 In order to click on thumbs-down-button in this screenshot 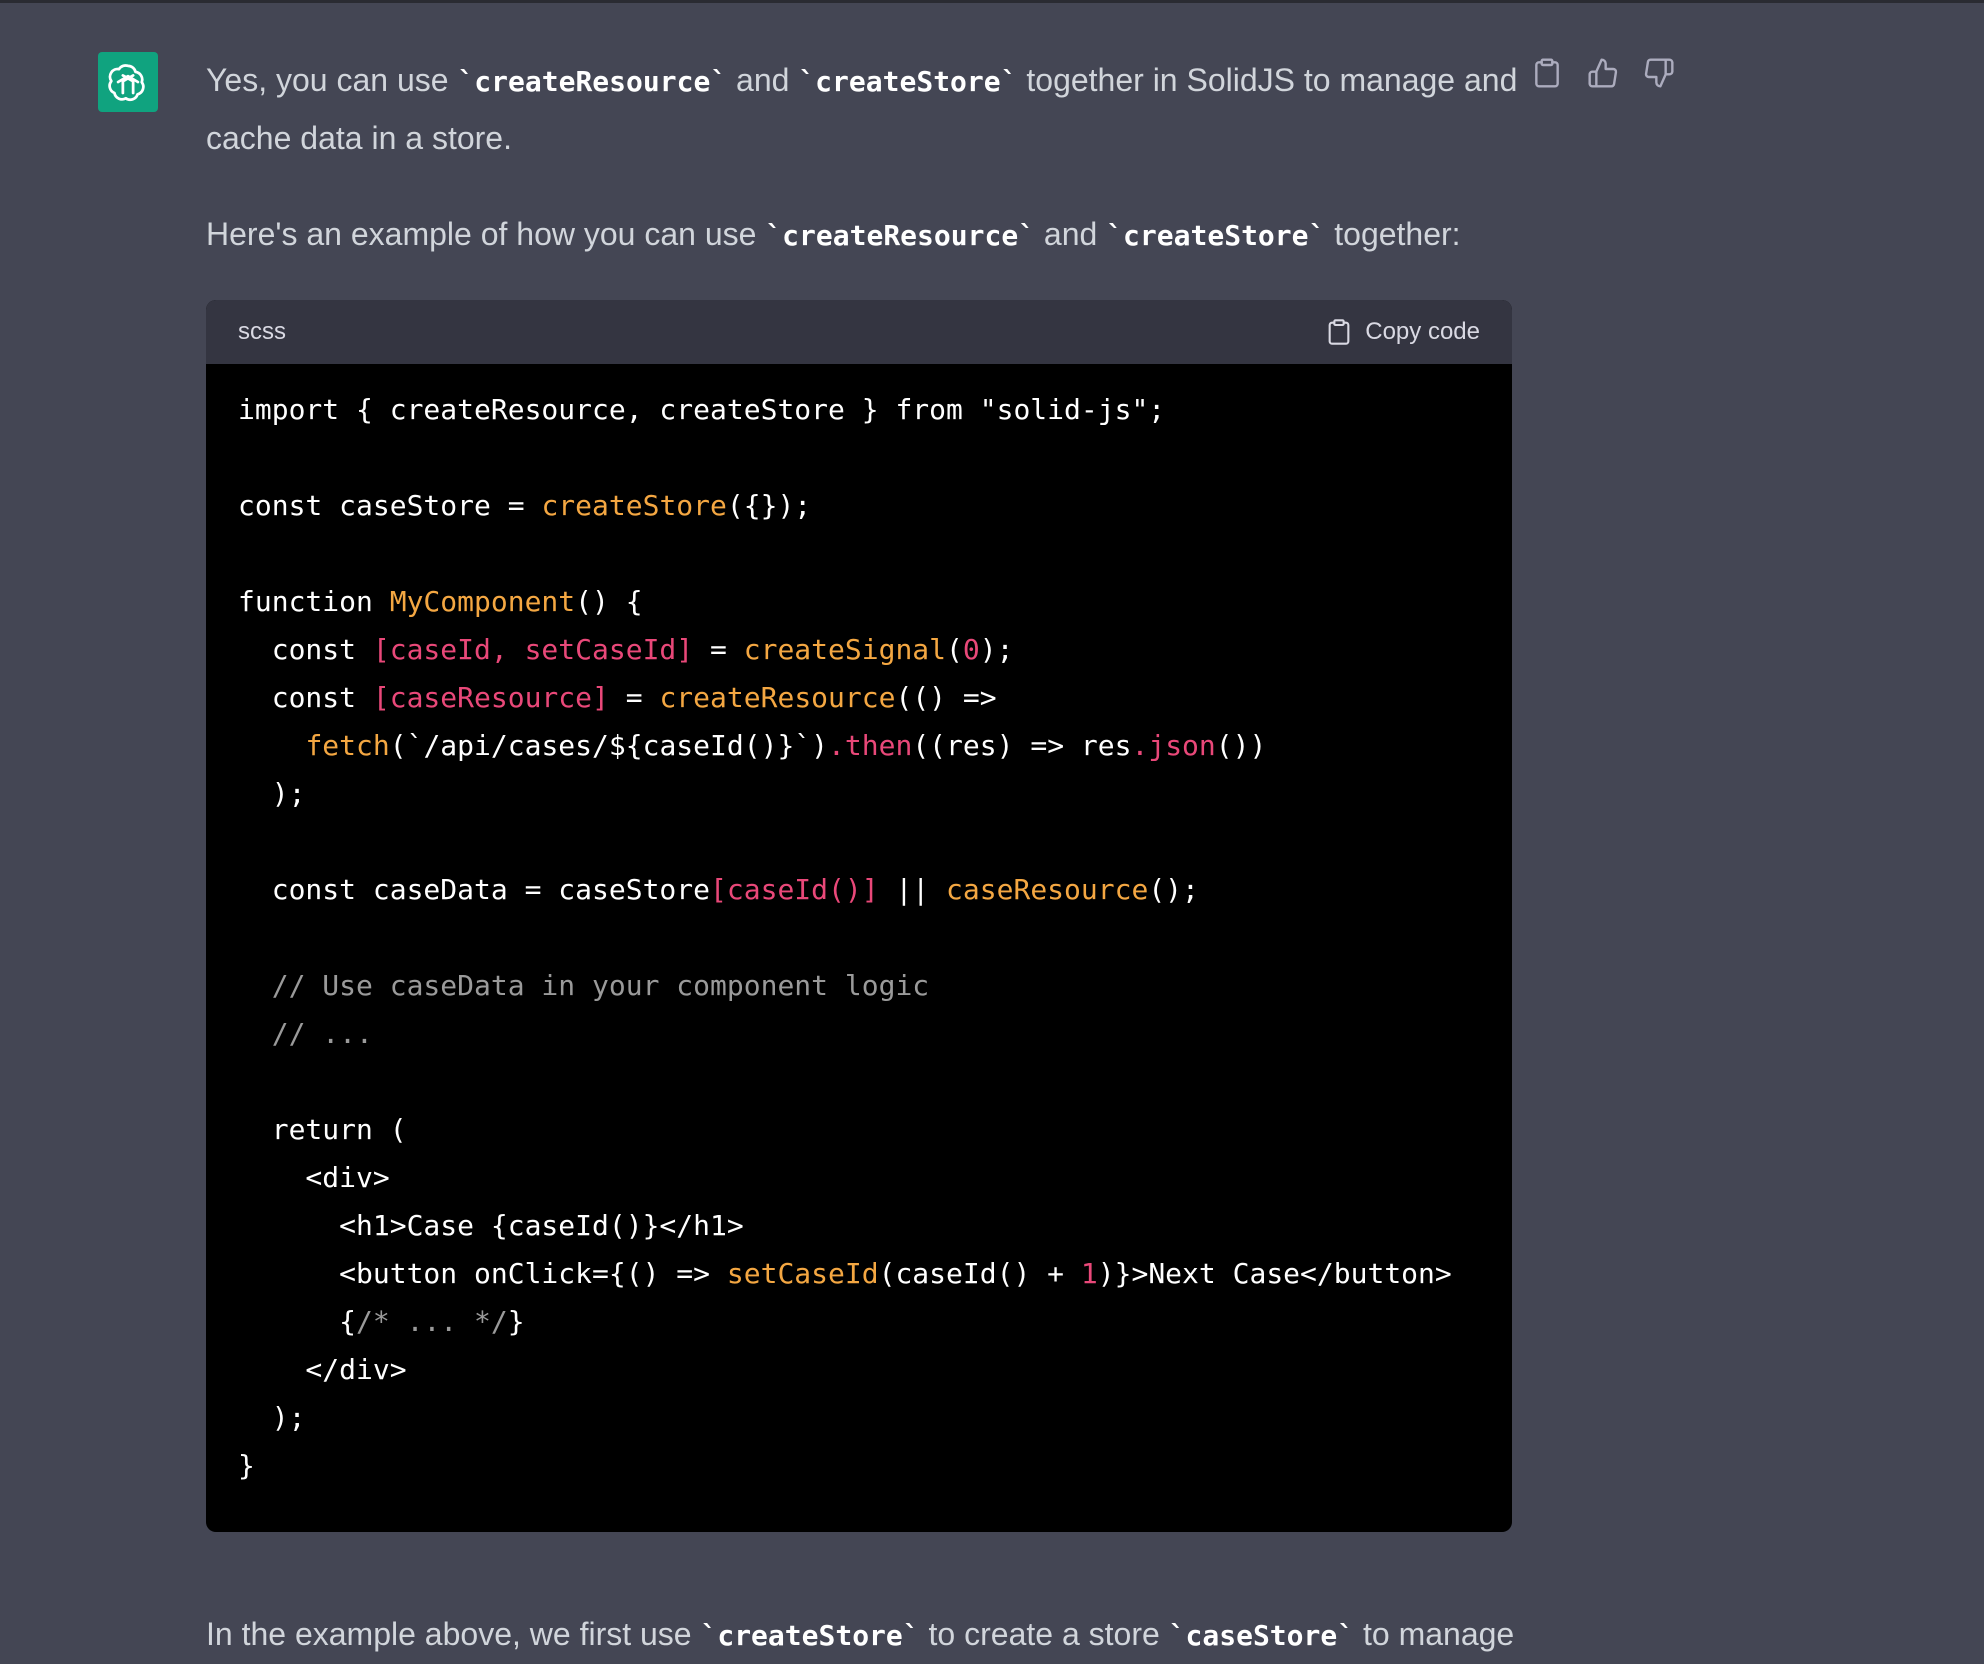, I will do `click(1659, 73)`.